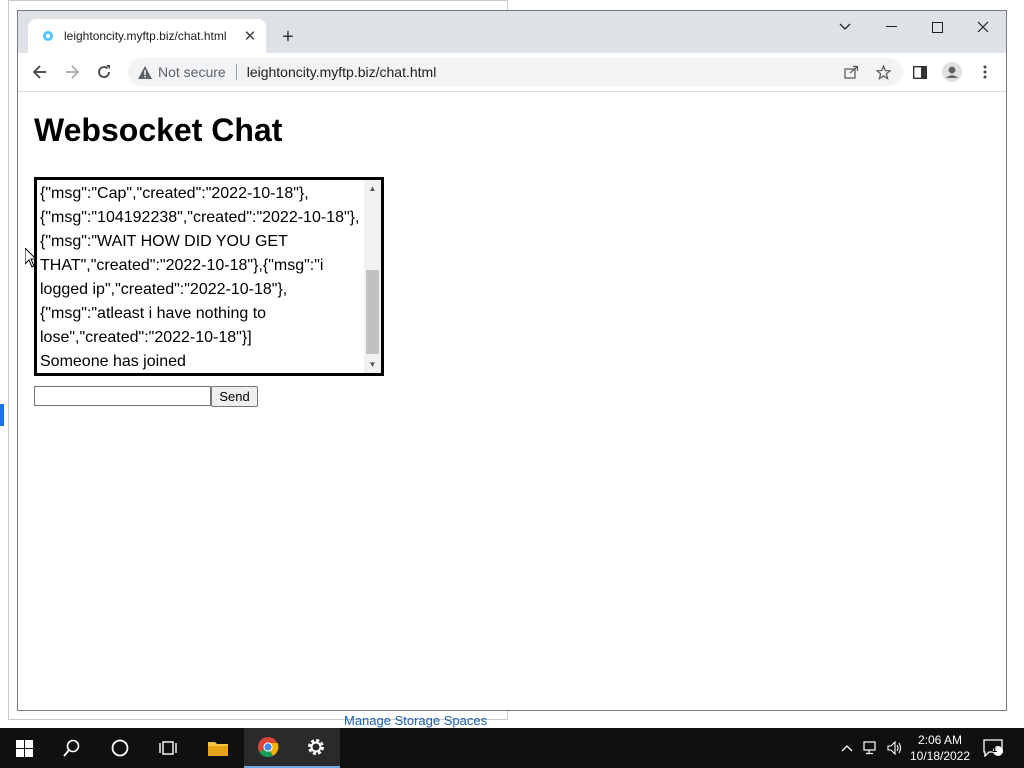  I want to click on notifications-icon: 1, so click(993, 748).